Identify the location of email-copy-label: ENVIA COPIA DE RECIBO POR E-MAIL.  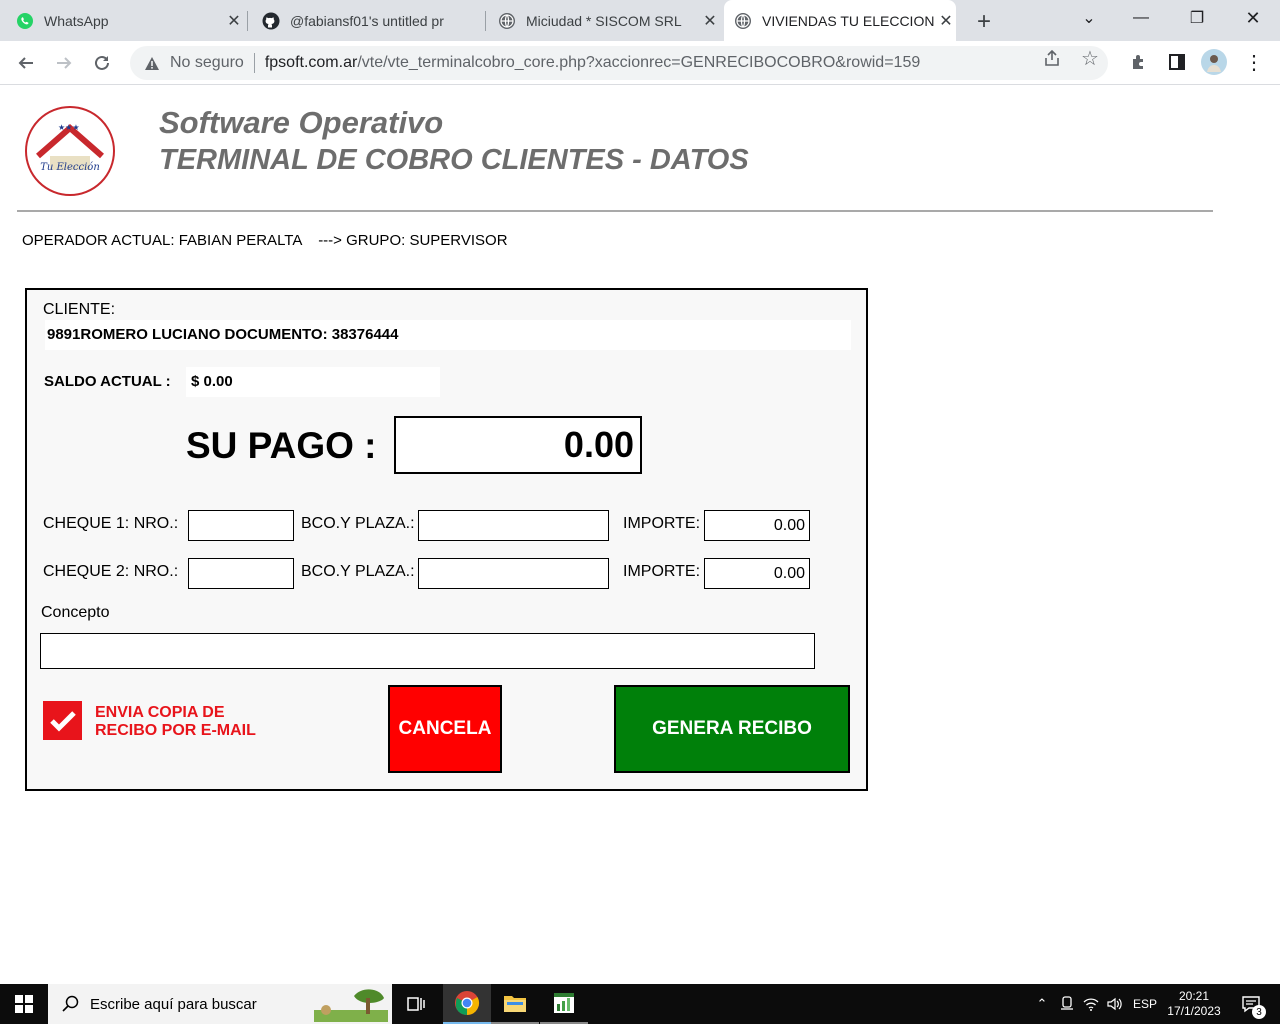
(175, 722).